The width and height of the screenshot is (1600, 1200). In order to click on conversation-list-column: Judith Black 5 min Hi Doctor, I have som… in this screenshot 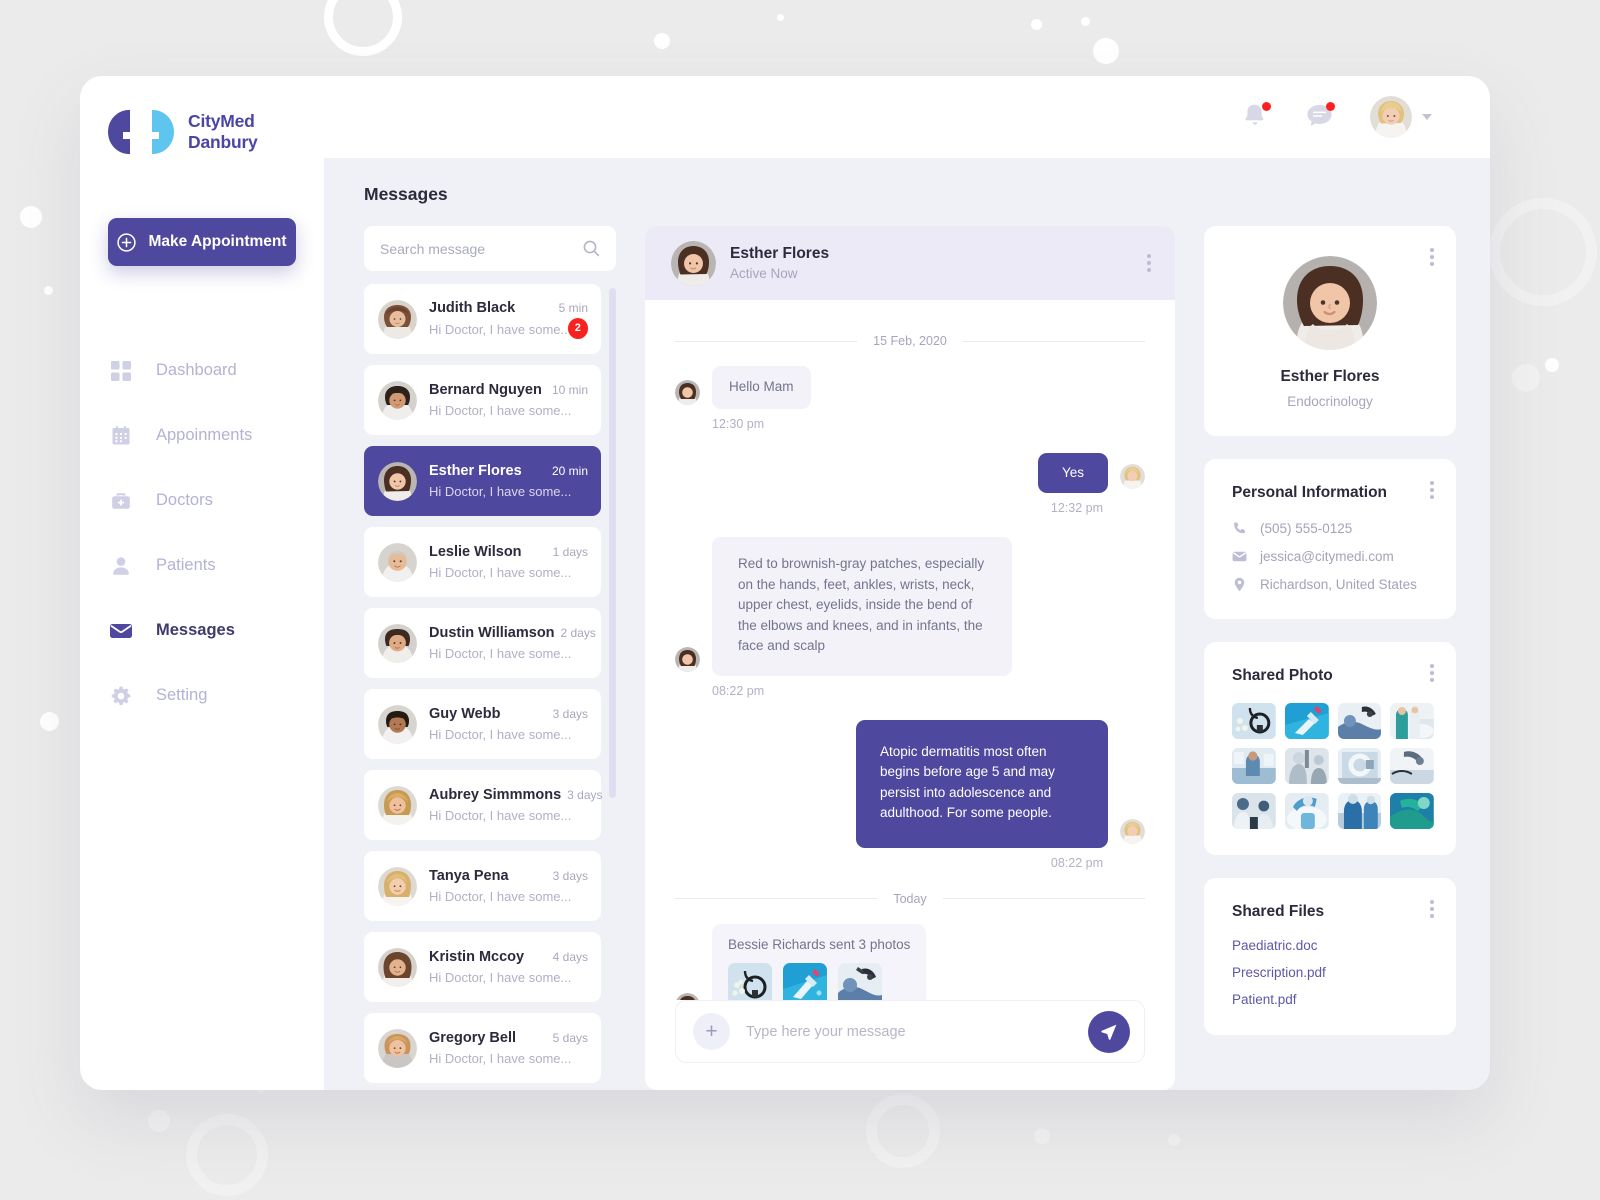, I will do `click(490, 658)`.